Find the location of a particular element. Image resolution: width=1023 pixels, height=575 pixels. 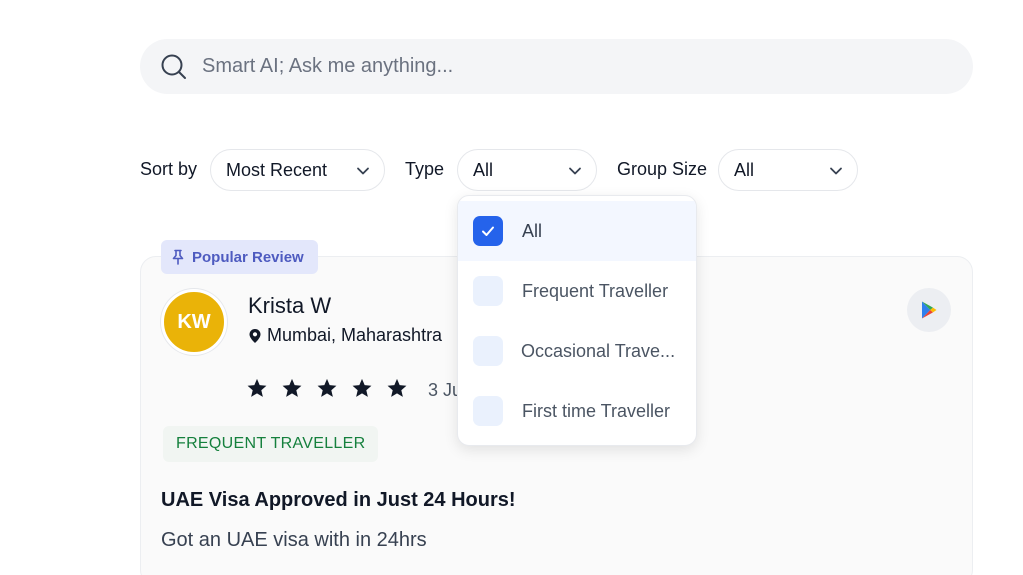

location-pin-icon is located at coordinates (255, 335).